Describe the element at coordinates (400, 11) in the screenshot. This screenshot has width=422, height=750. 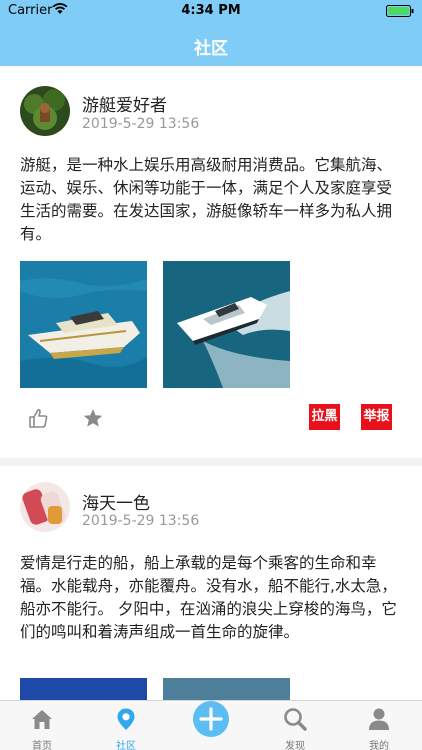
I see `battery-icon` at that location.